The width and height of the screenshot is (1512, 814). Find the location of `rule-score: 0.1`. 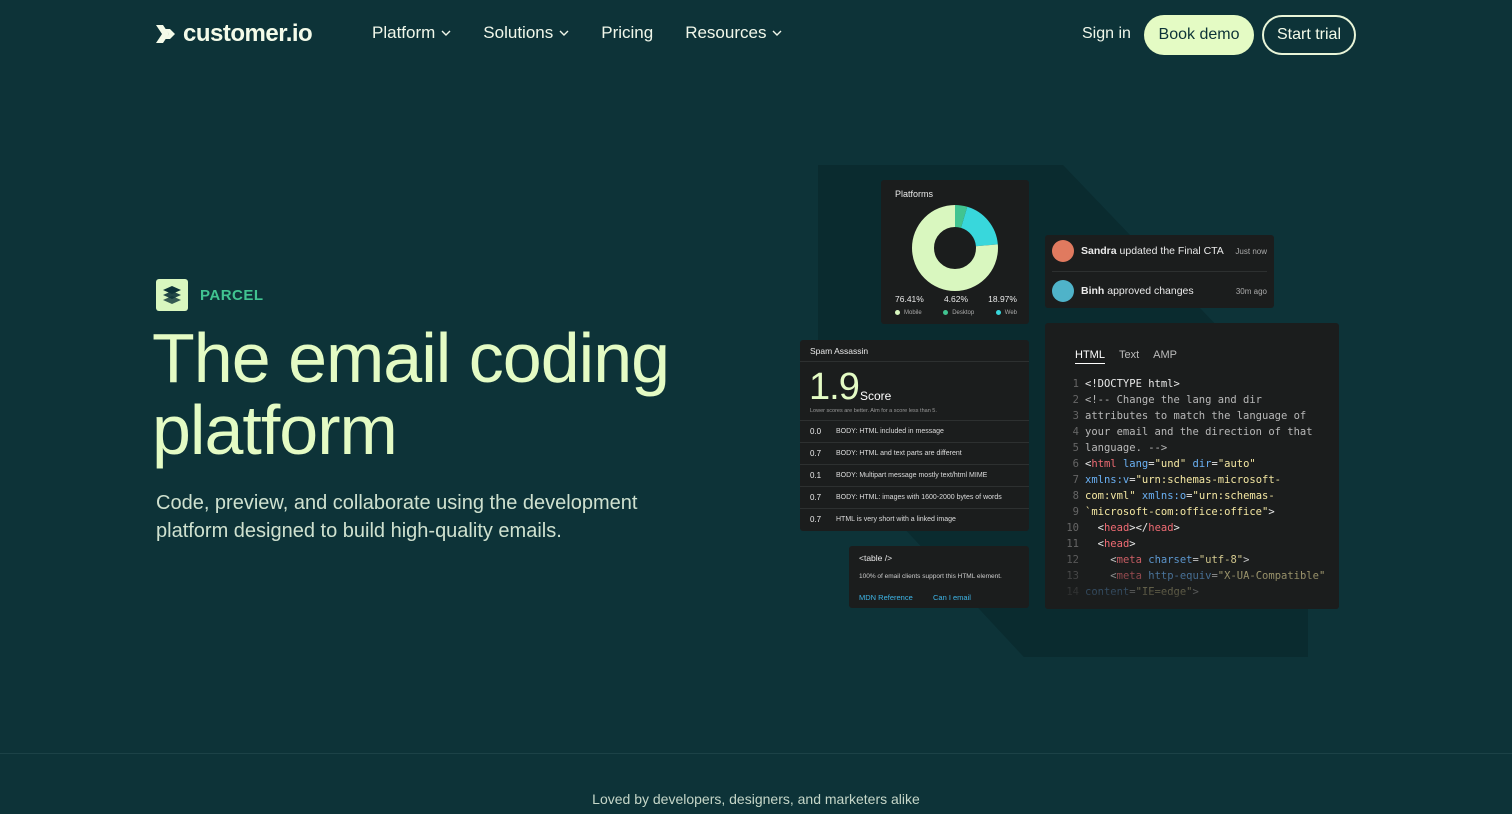

rule-score: 0.1 is located at coordinates (816, 475).